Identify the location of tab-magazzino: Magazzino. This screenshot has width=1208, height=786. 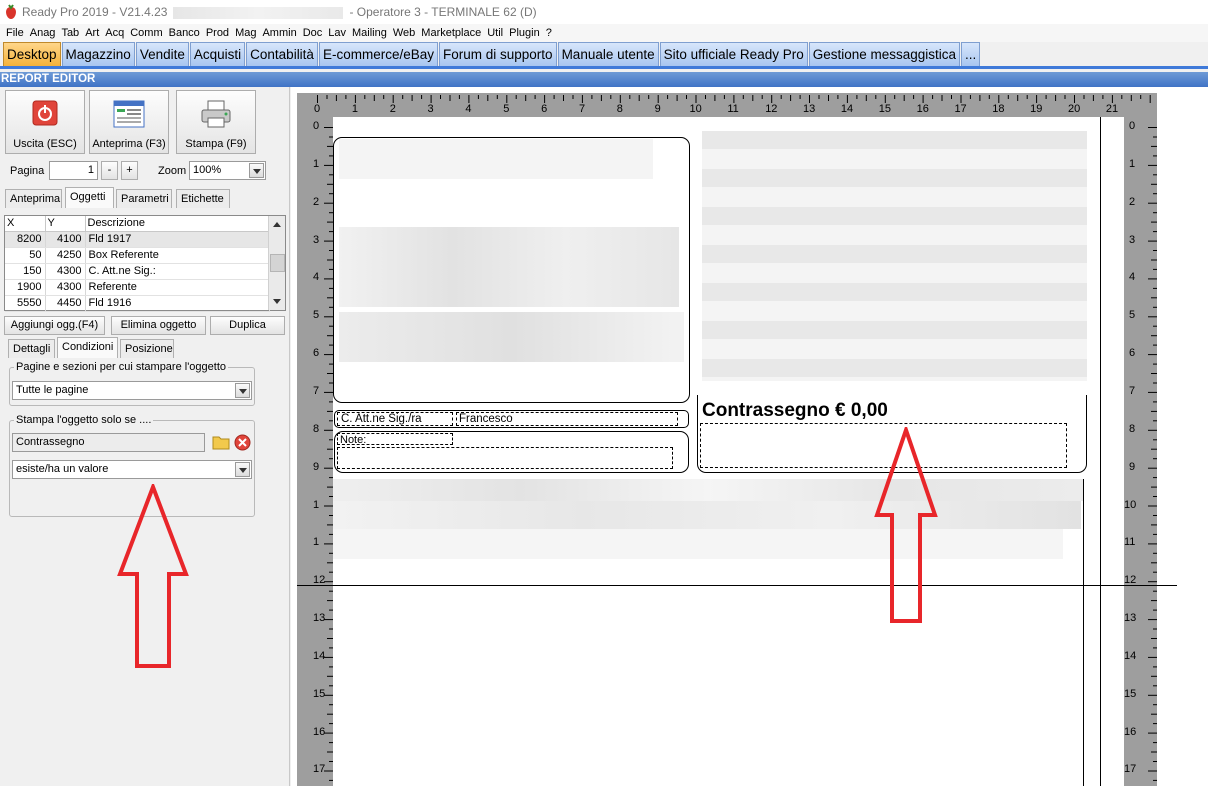
(98, 54).